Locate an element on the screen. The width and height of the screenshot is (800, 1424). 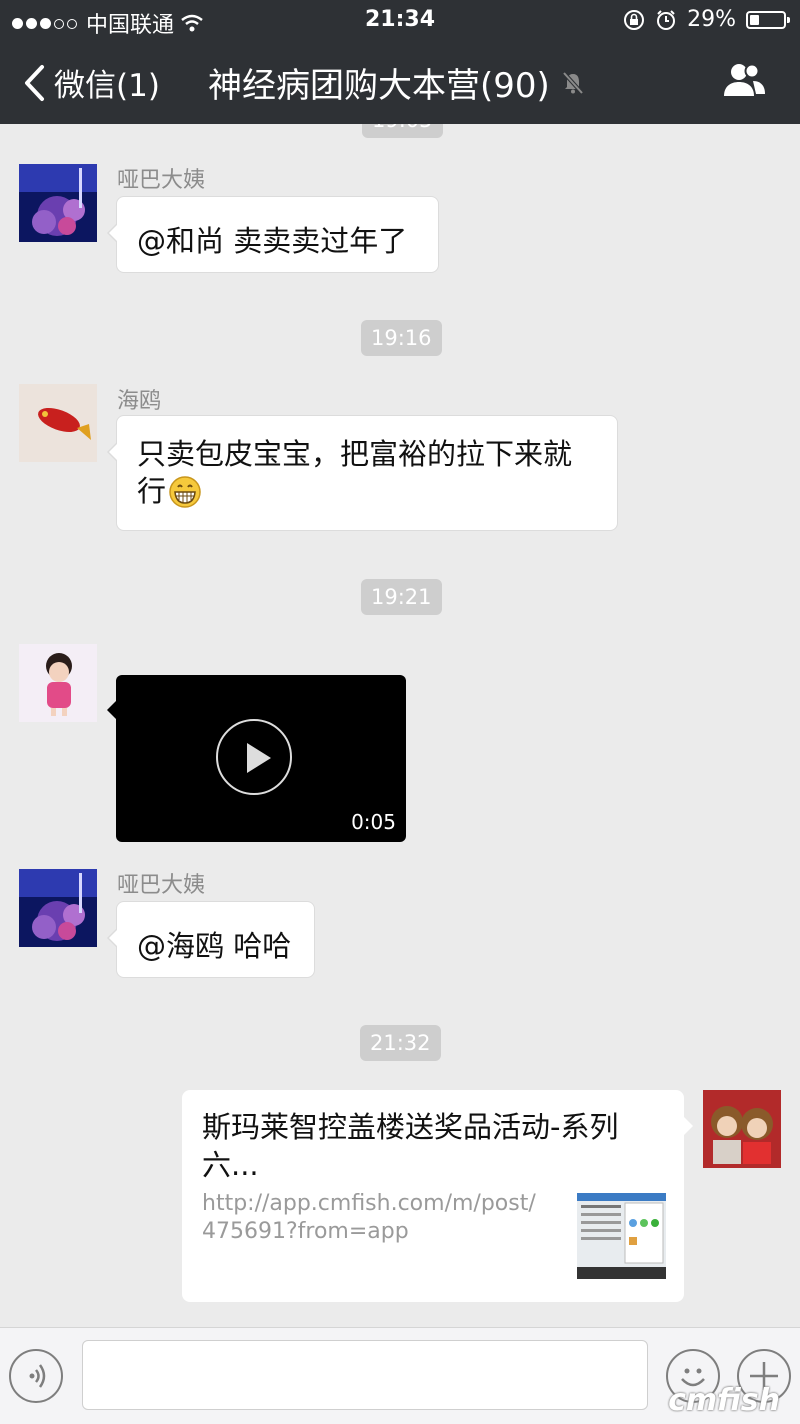
message-bubble: @海鸥 哈哈 is located at coordinates (211, 939).